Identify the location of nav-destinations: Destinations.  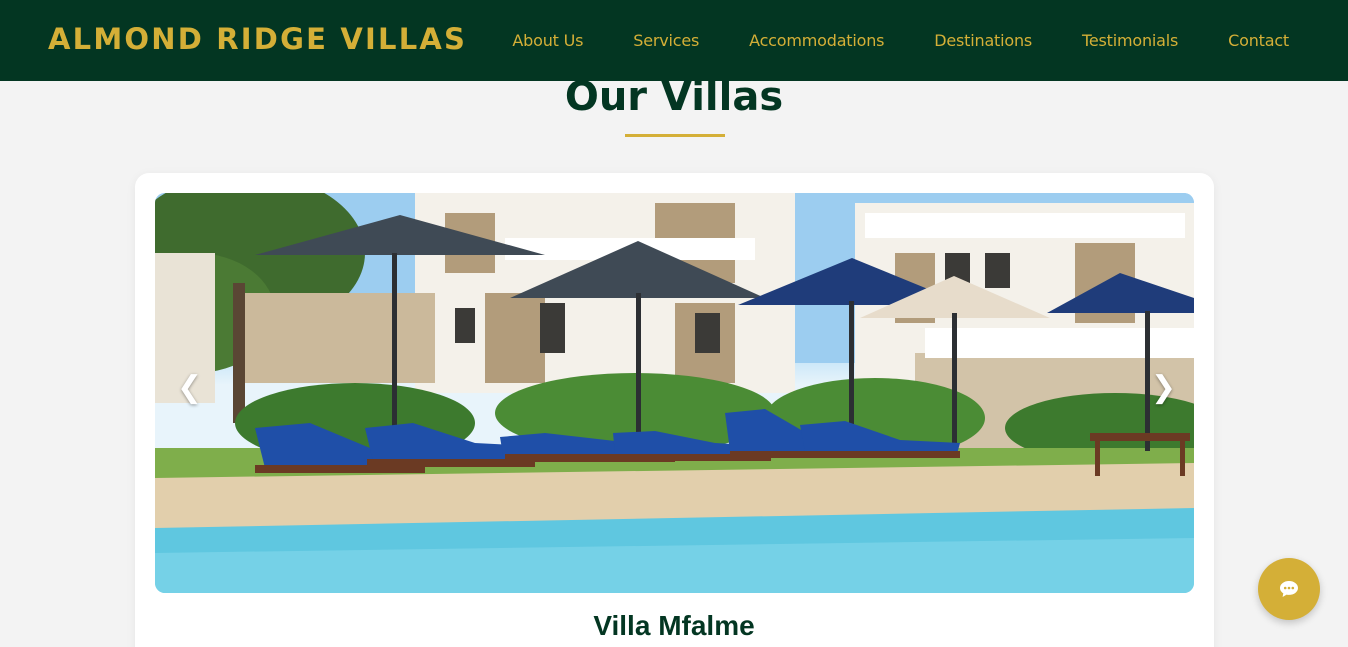
(983, 40).